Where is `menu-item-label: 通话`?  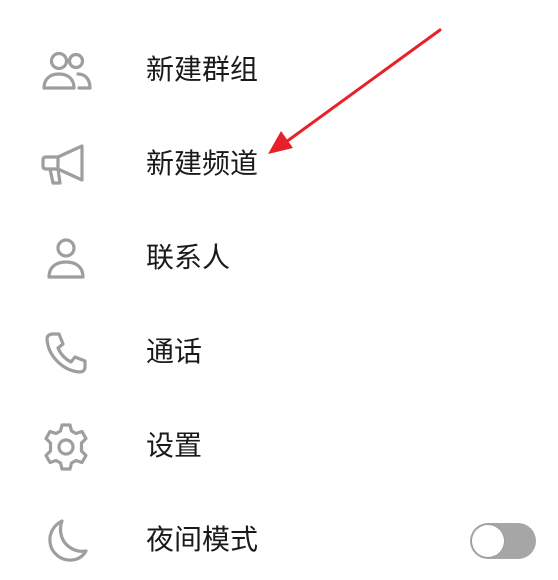
menu-item-label: 通话 is located at coordinates (174, 351).